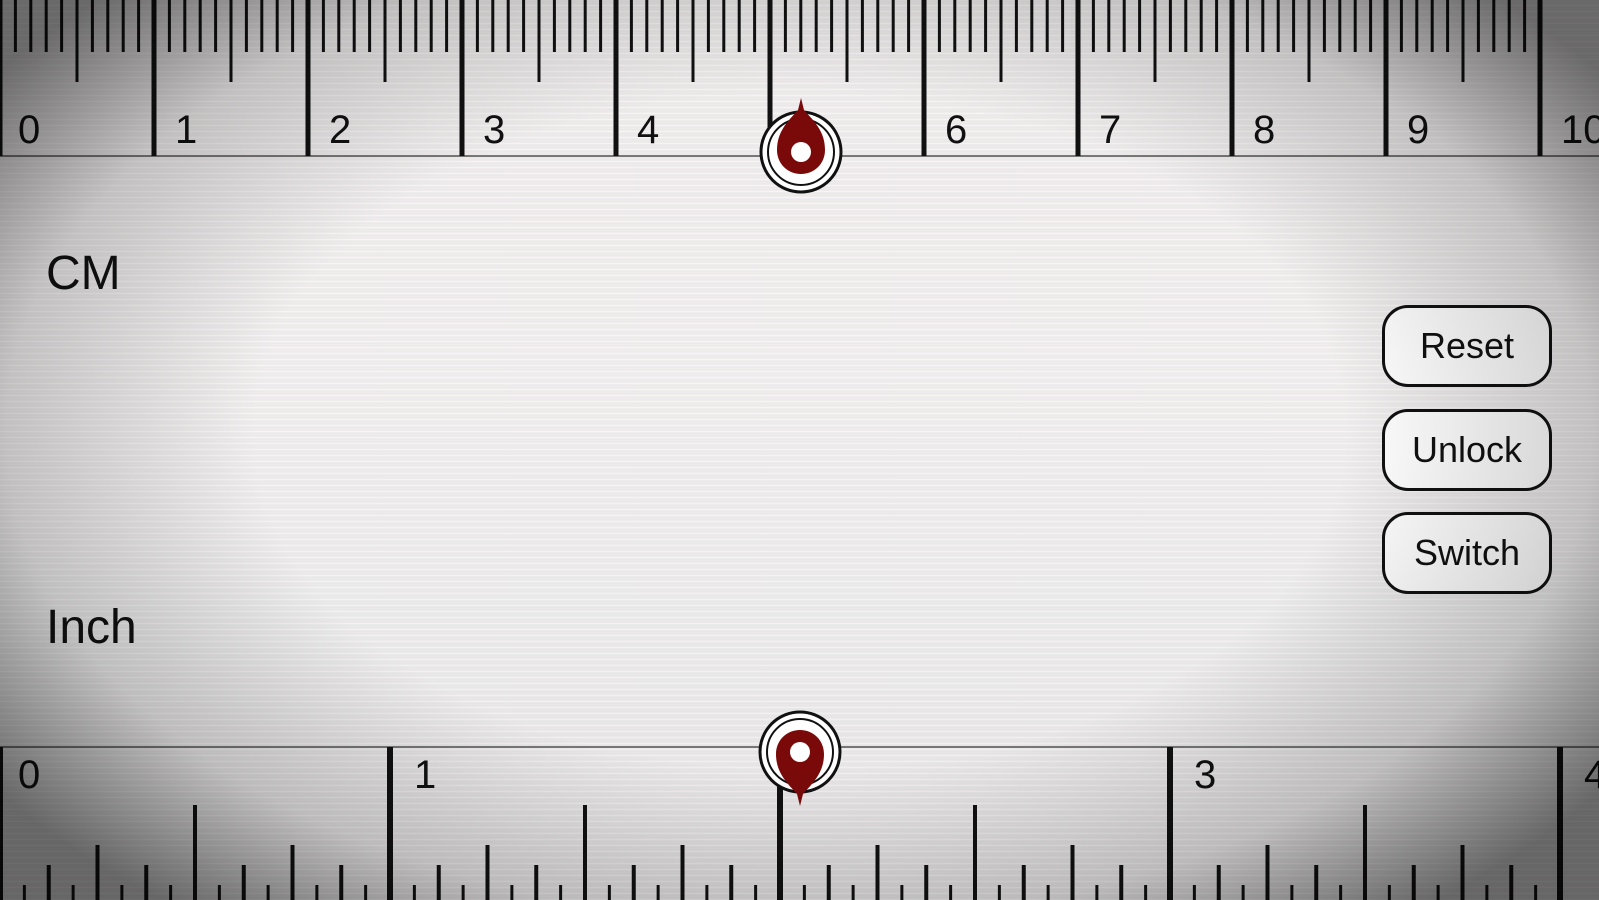 The width and height of the screenshot is (1599, 900). What do you see at coordinates (1467, 553) in the screenshot?
I see `switch-button: Switch` at bounding box center [1467, 553].